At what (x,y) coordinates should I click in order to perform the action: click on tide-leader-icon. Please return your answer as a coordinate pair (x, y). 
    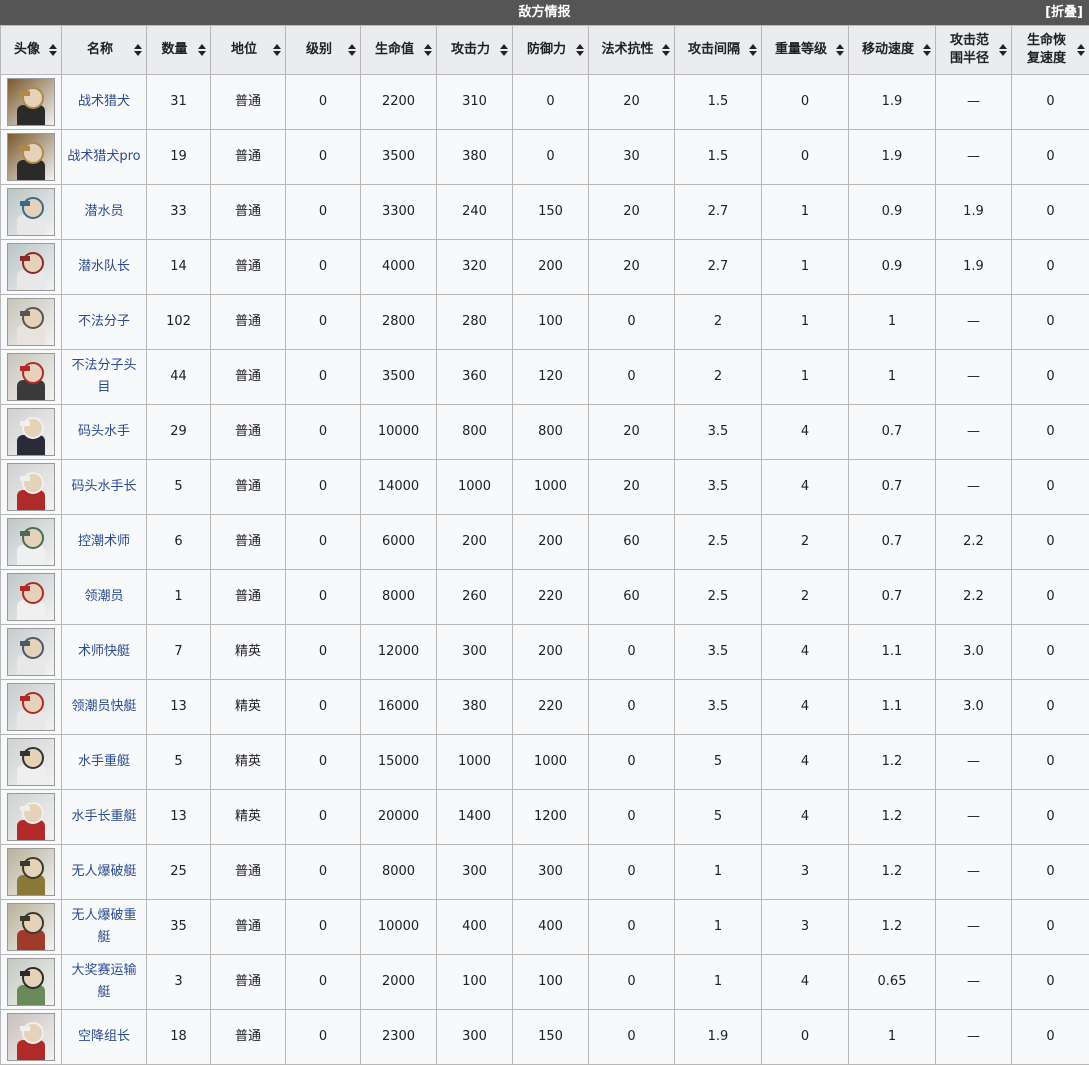
    Looking at the image, I should click on (31, 597).